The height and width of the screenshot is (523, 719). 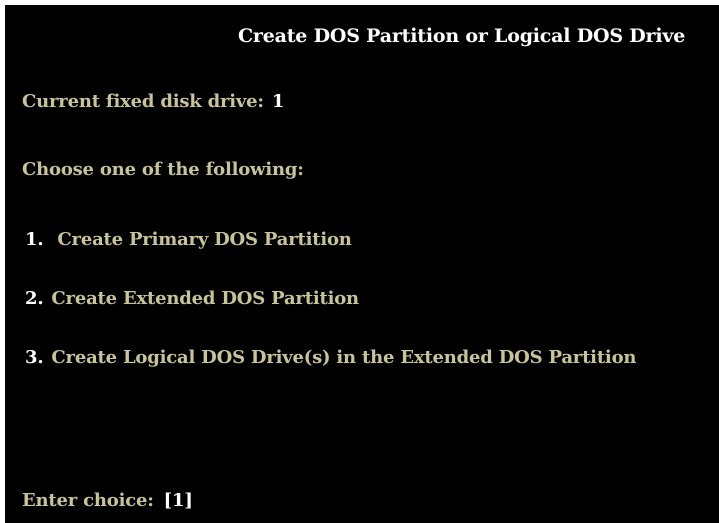 I want to click on current-drive-label: Current fixed disk drive:, so click(x=143, y=101).